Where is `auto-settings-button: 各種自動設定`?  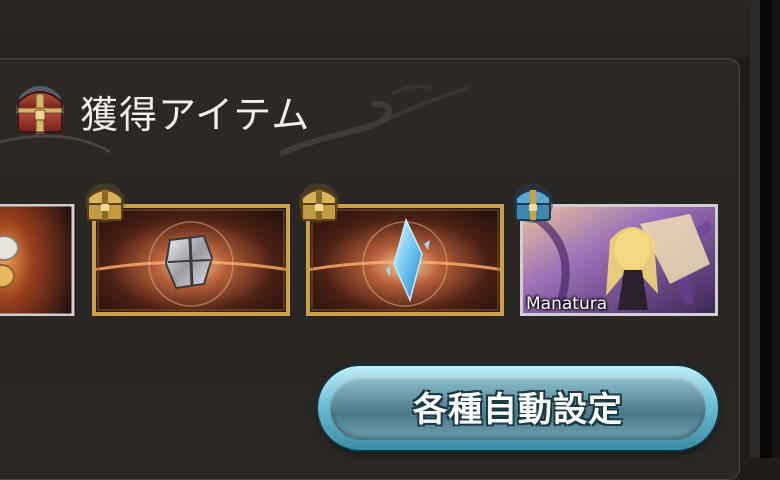
auto-settings-button: 各種自動設定 is located at coordinates (518, 408).